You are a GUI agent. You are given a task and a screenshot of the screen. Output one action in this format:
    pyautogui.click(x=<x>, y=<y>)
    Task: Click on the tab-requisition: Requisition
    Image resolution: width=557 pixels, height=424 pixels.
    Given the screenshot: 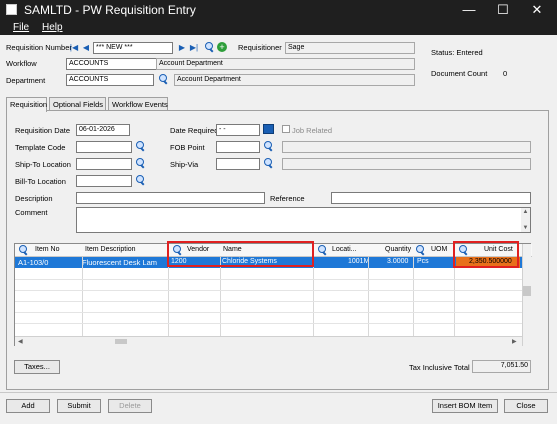 What is the action you would take?
    pyautogui.click(x=26, y=104)
    